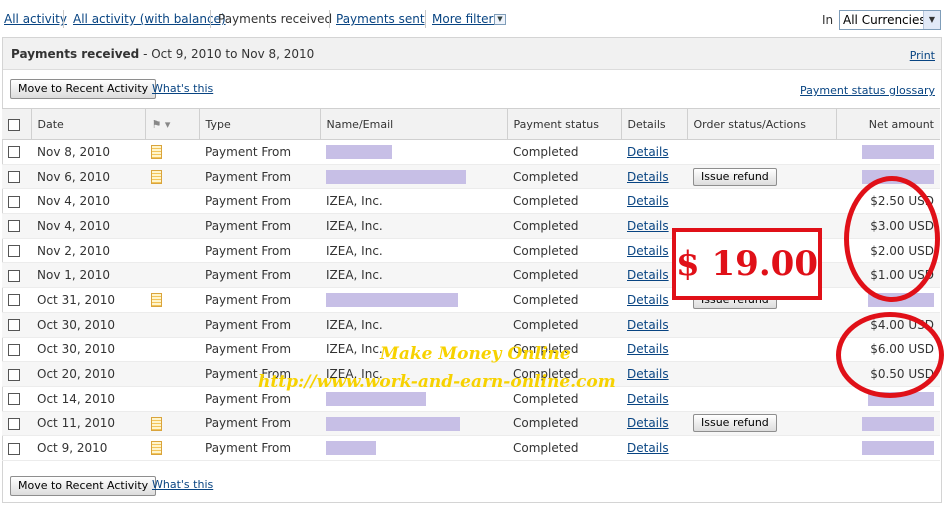  I want to click on whats-this-link-top: What's this, so click(182, 88).